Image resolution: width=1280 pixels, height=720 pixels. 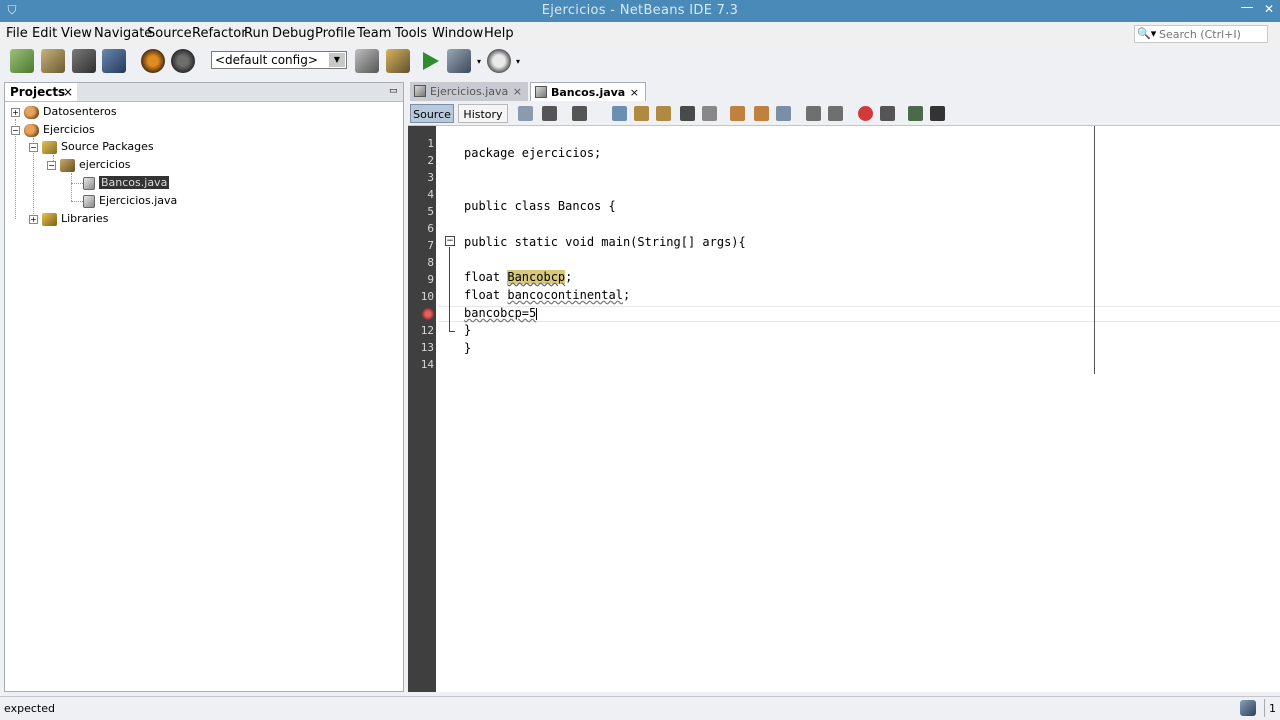 I want to click on previous-bookmark-icon, so click(x=737, y=113).